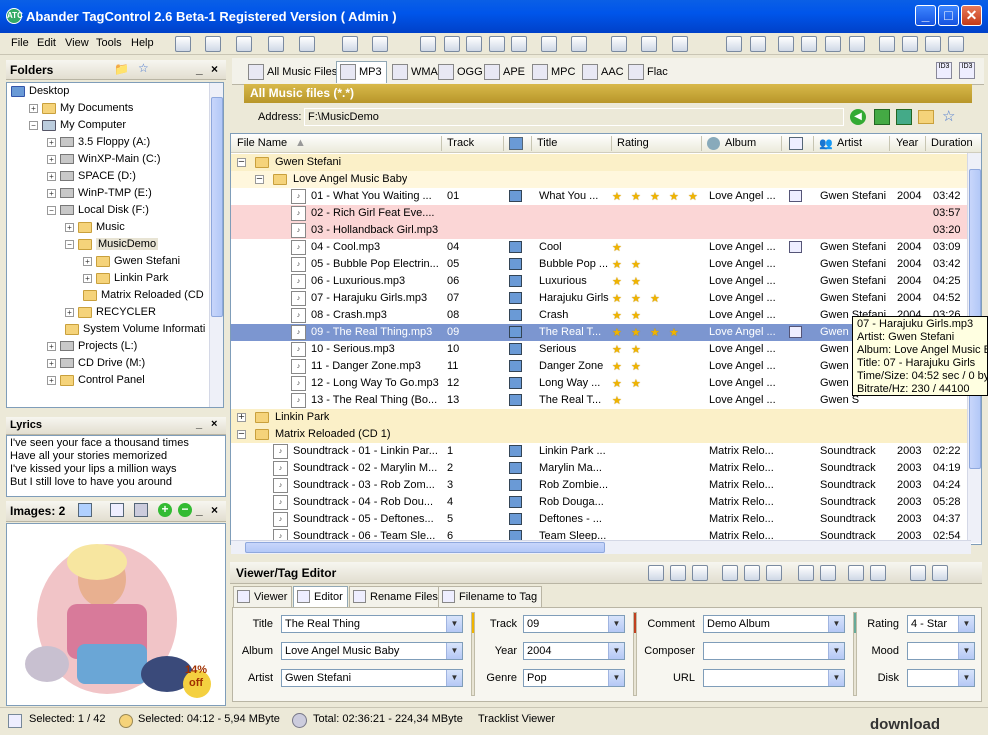 This screenshot has height=735, width=988. I want to click on add-icon: +, so click(165, 510).